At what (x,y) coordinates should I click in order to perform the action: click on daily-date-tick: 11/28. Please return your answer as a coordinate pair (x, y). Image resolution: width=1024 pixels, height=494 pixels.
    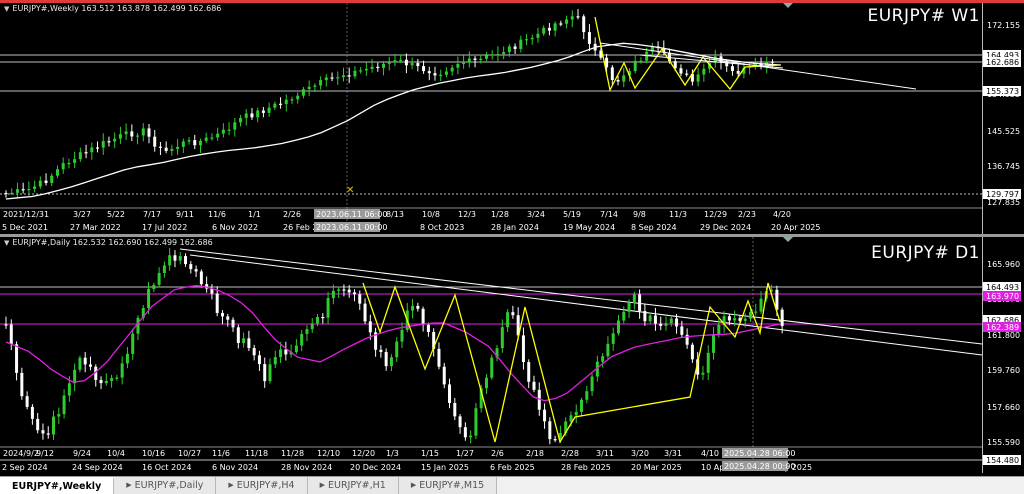
    Looking at the image, I should click on (292, 453).